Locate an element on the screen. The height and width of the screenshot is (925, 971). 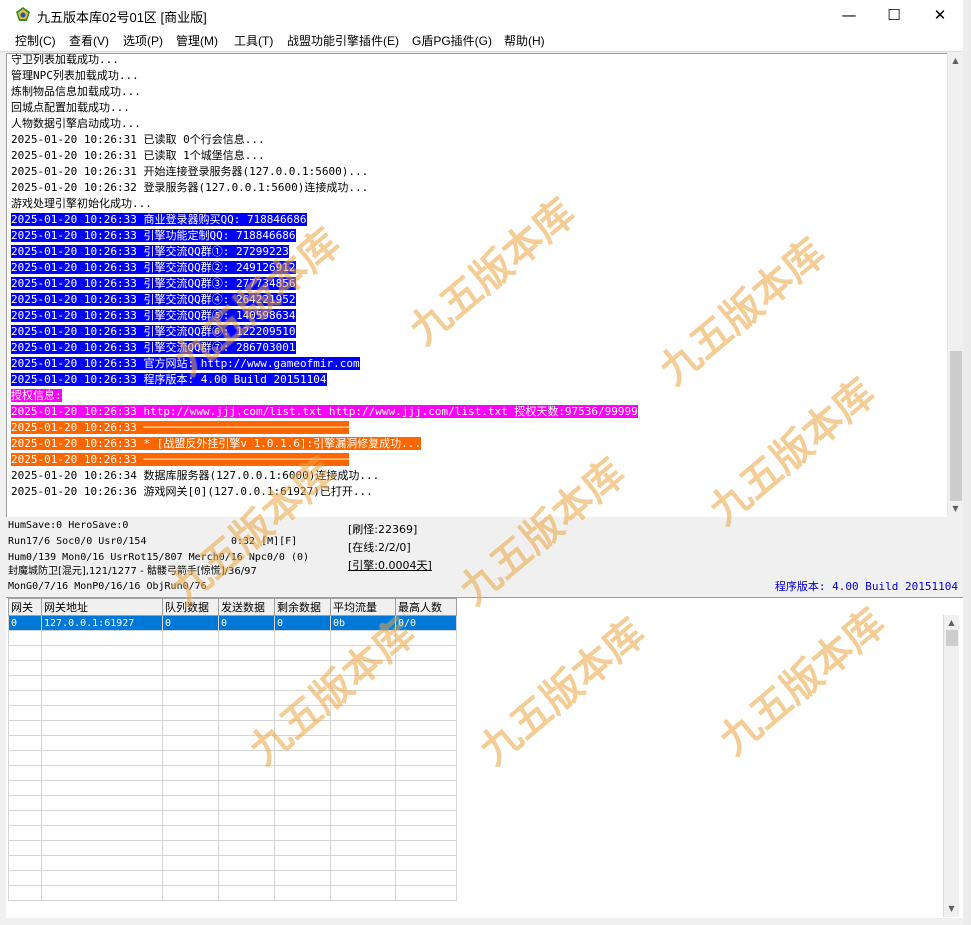
table-row: 0 127.0.0.1:61927 0 0 0 0b 0/0 is located at coordinates (232, 623).